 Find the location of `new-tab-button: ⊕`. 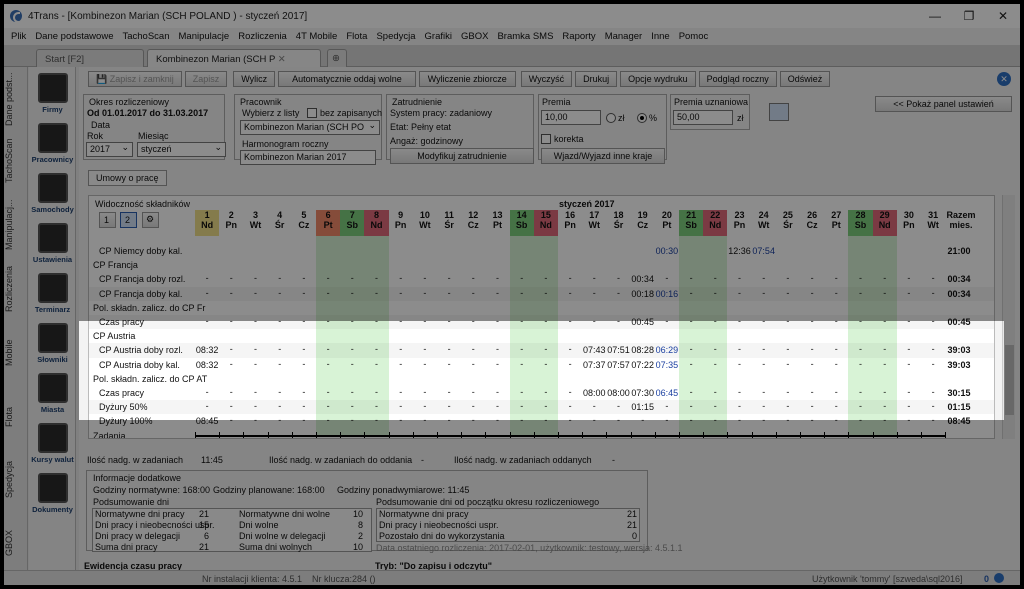

new-tab-button: ⊕ is located at coordinates (337, 58).